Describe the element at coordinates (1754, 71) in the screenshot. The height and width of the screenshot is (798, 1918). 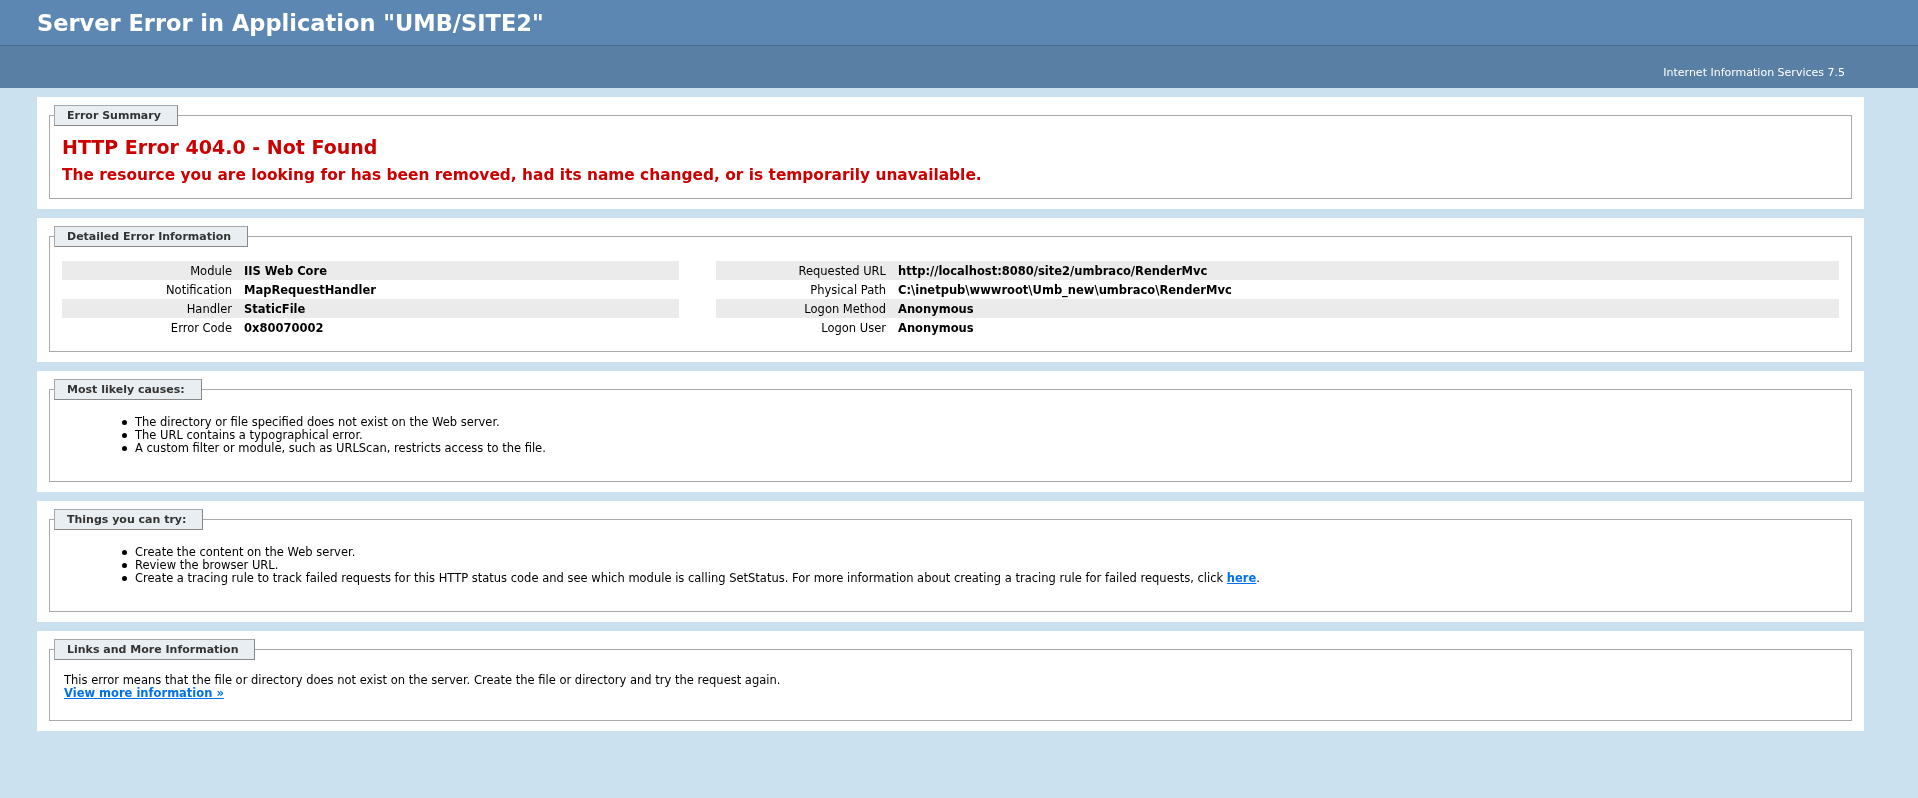
I see `product-name: Internet Information Services 7.5` at that location.